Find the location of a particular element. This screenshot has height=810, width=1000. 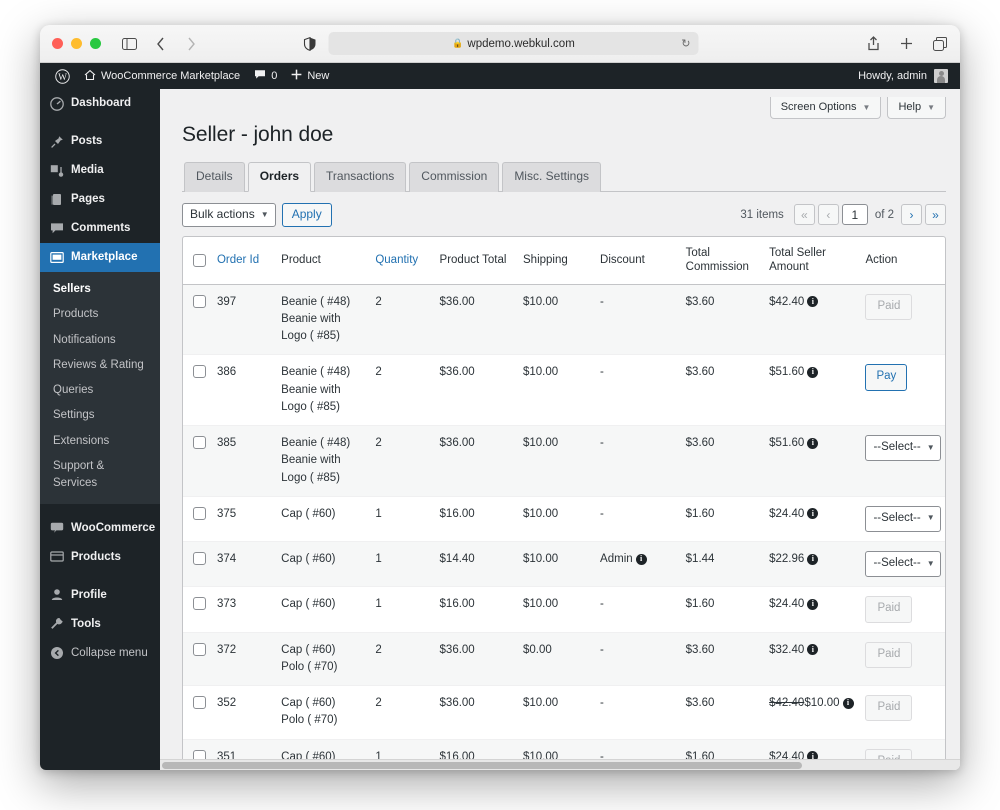

tab-label: Orders is located at coordinates (279, 176).